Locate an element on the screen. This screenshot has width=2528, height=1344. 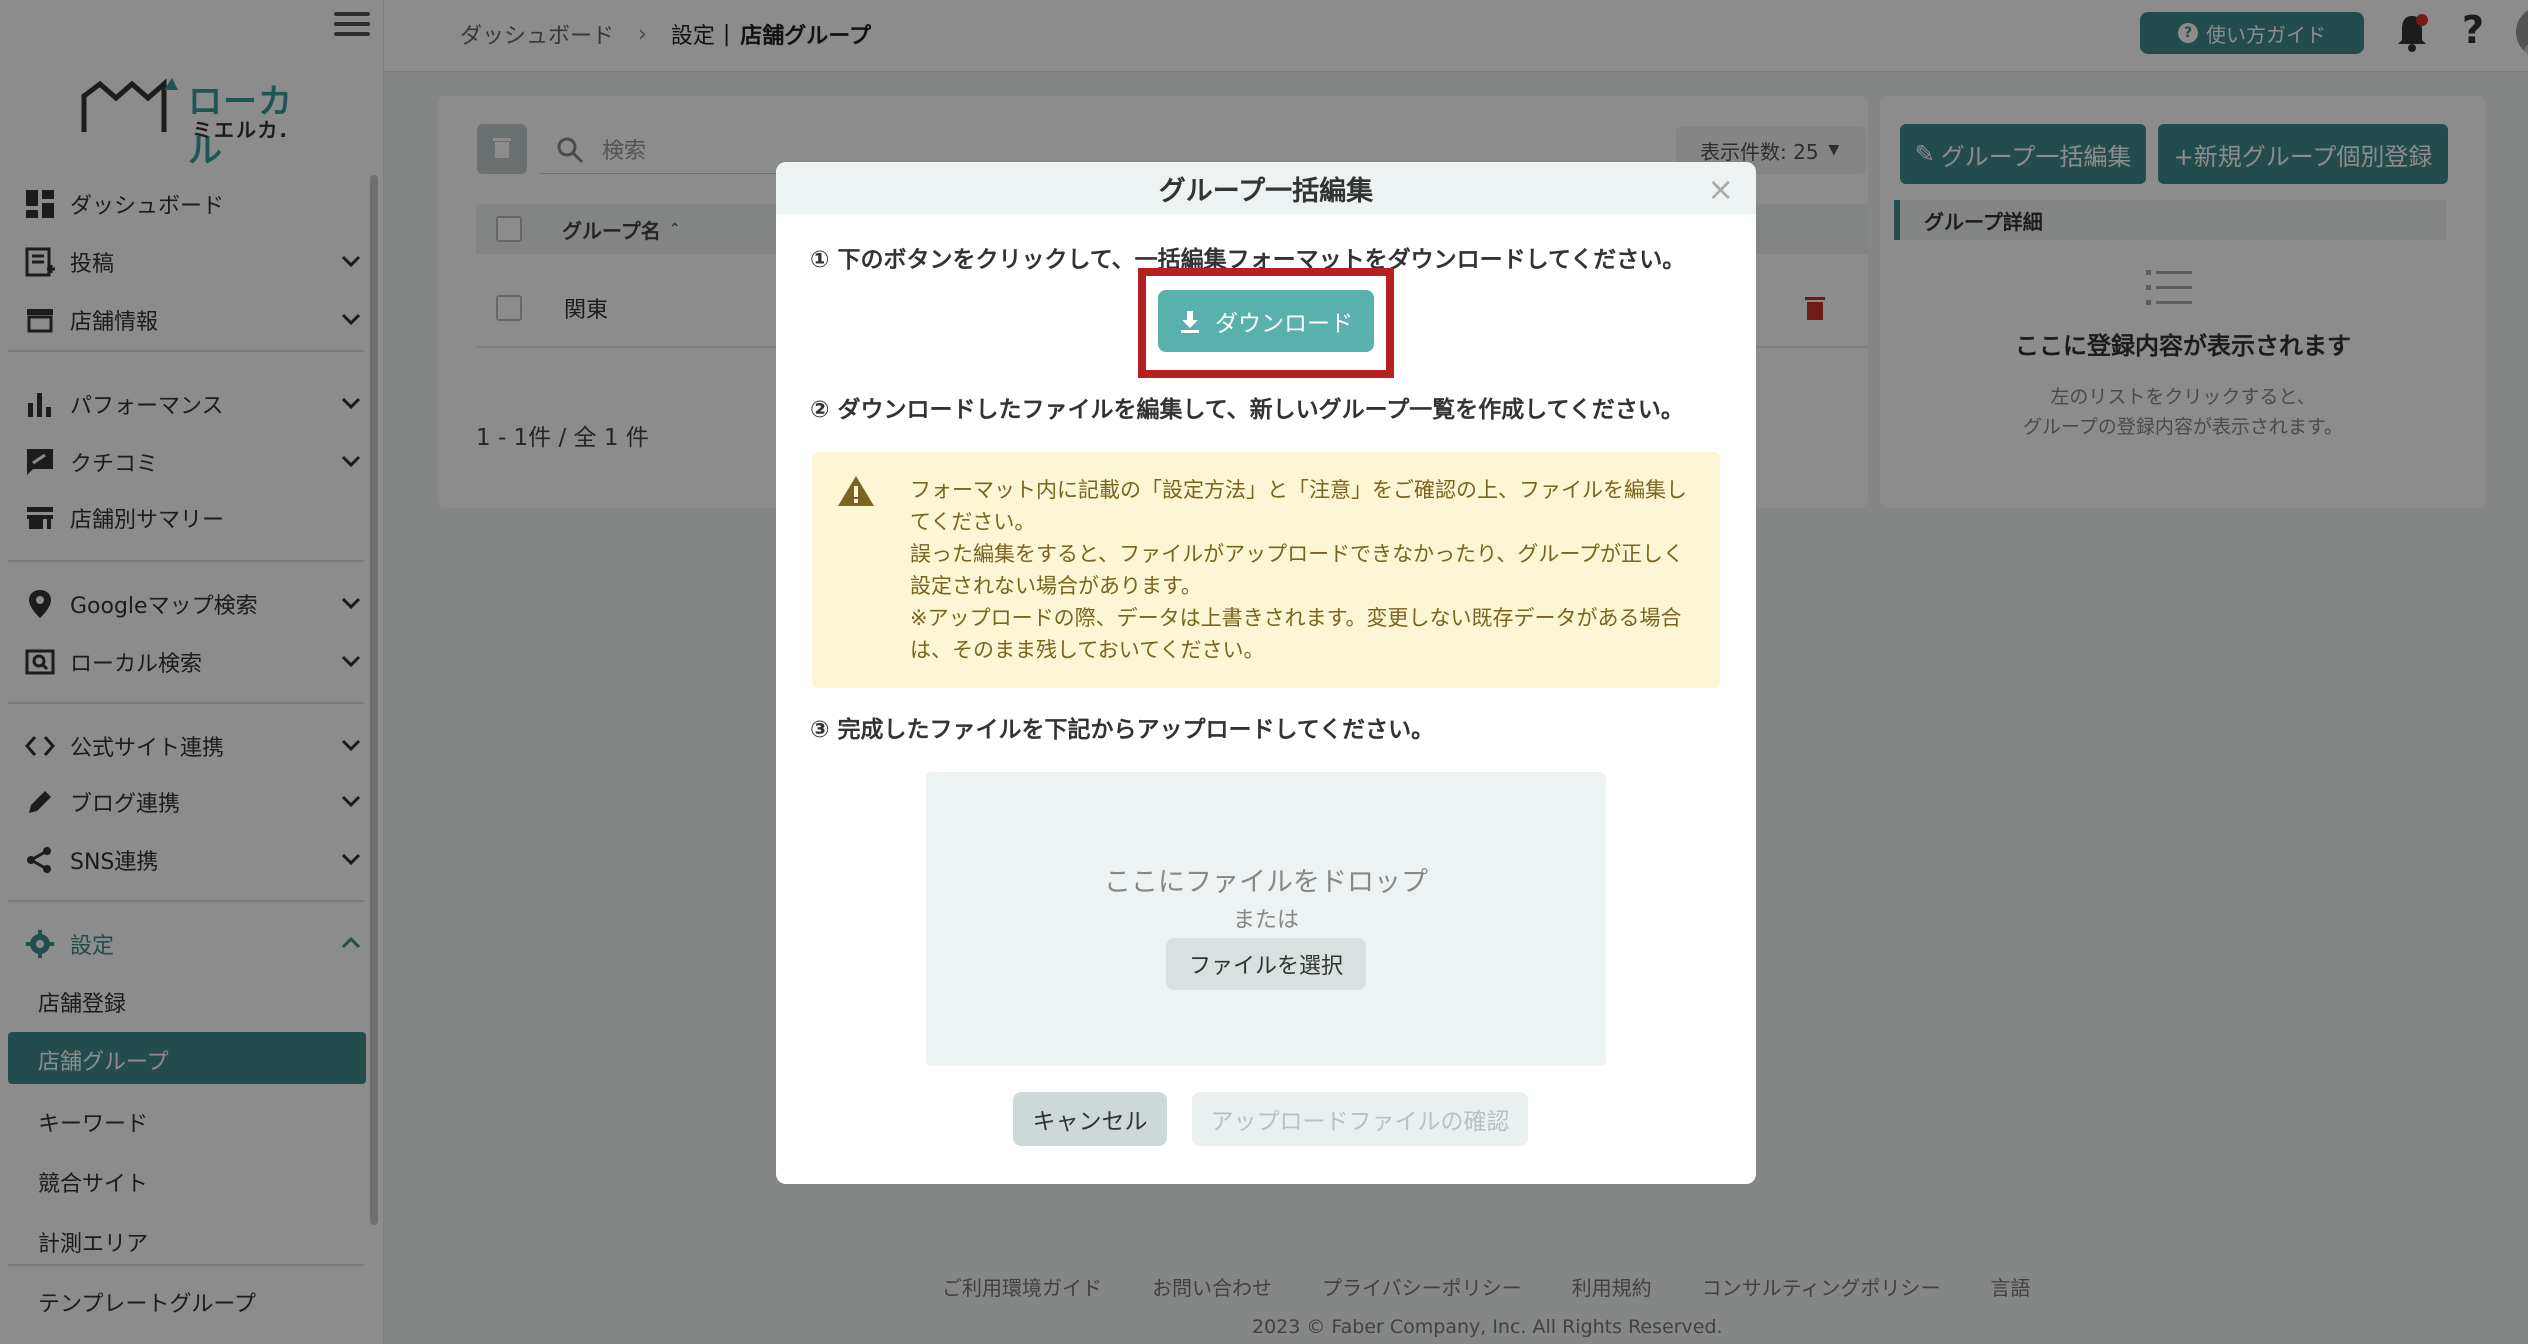
cancel-button: キャンセル is located at coordinates (1090, 1119).